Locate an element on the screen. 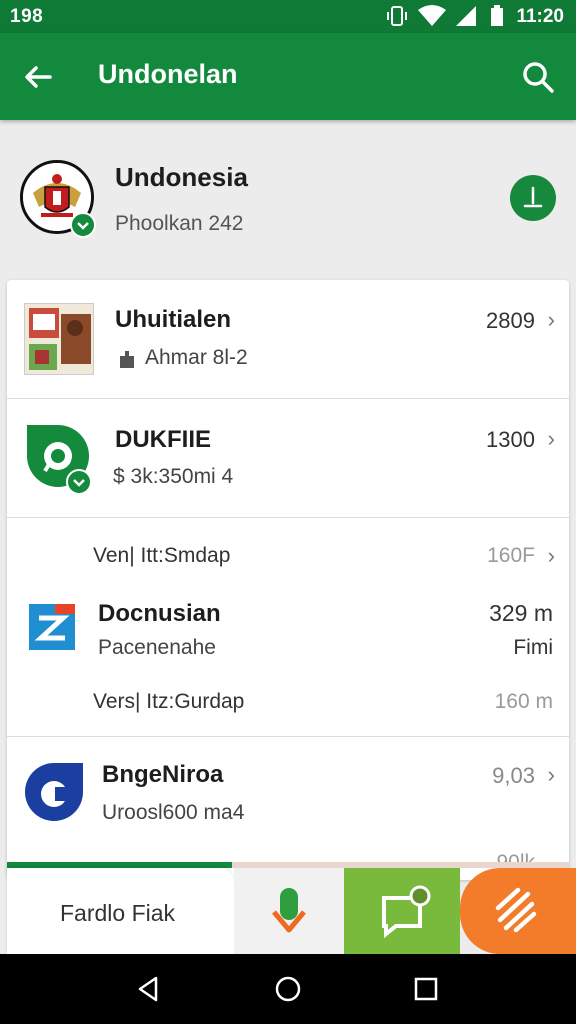  version-bottom-label: Vers| Itz:Gurdap is located at coordinates (169, 701).